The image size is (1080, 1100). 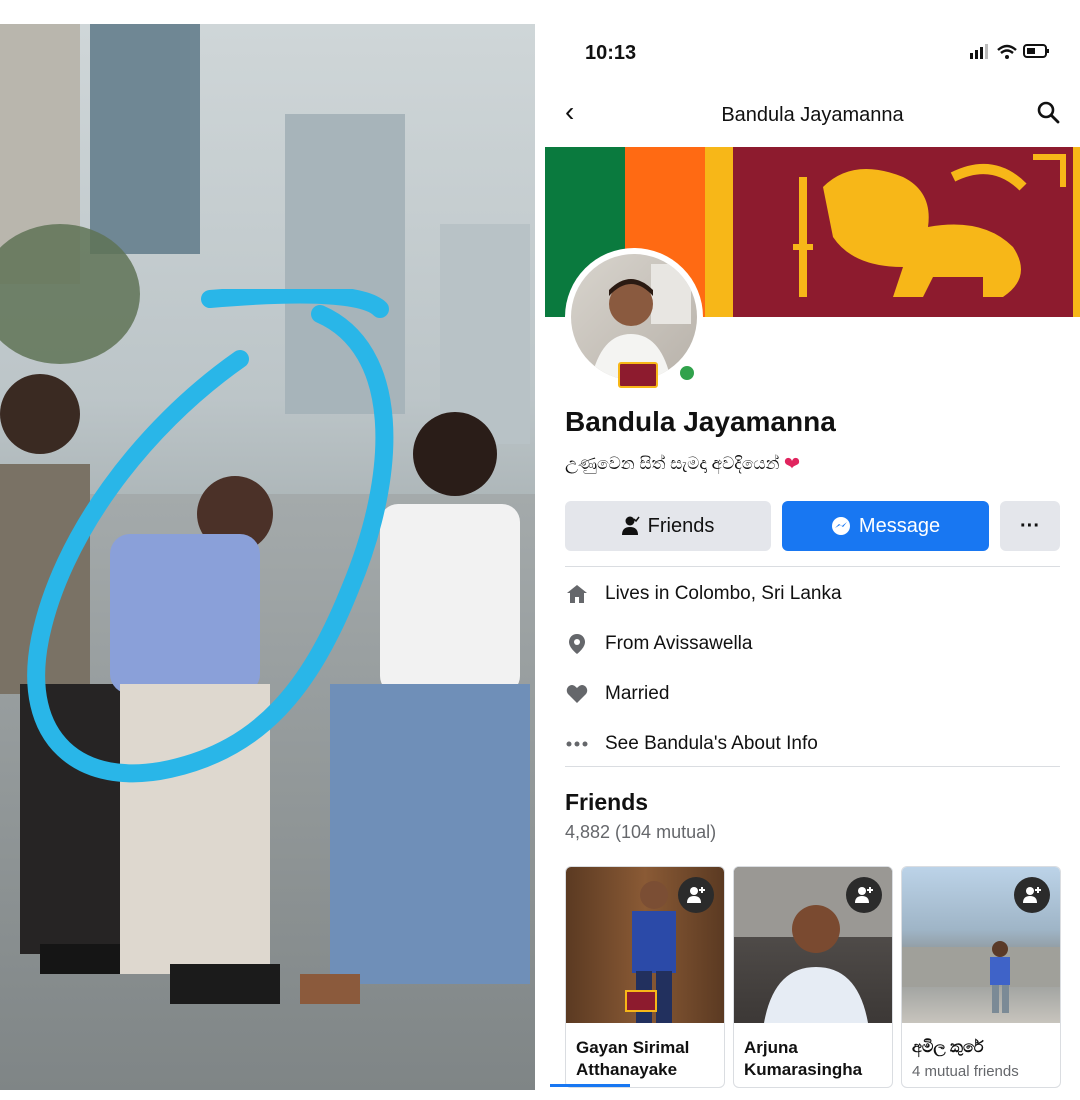 What do you see at coordinates (577, 644) in the screenshot?
I see `location-pin-icon` at bounding box center [577, 644].